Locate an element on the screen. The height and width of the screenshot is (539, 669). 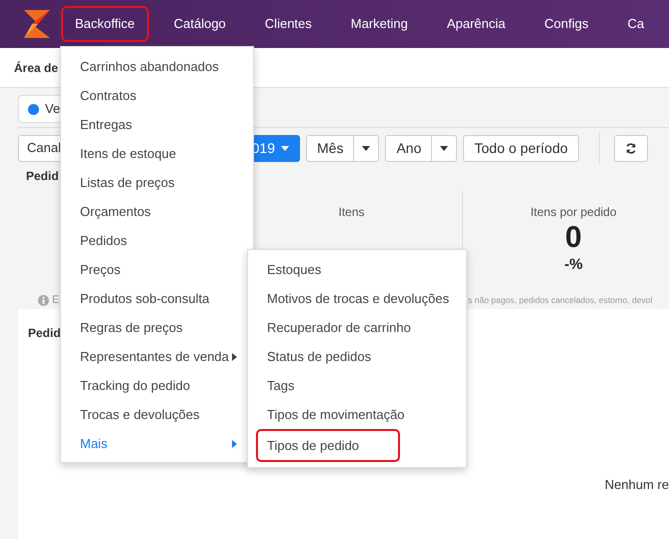
menu-item: Motivos de trocas e devoluções is located at coordinates (357, 298).